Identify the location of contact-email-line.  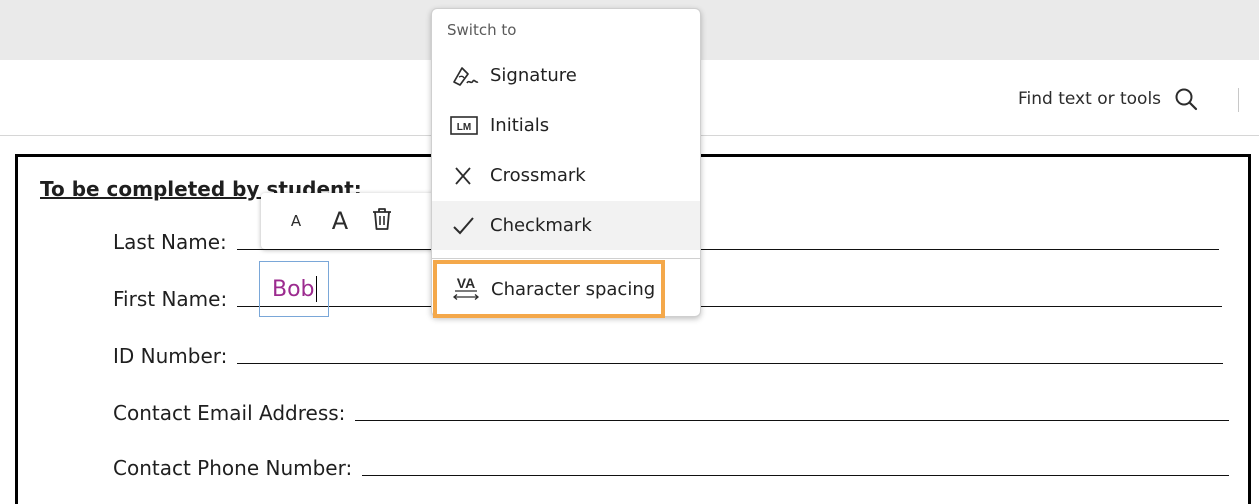
(792, 420).